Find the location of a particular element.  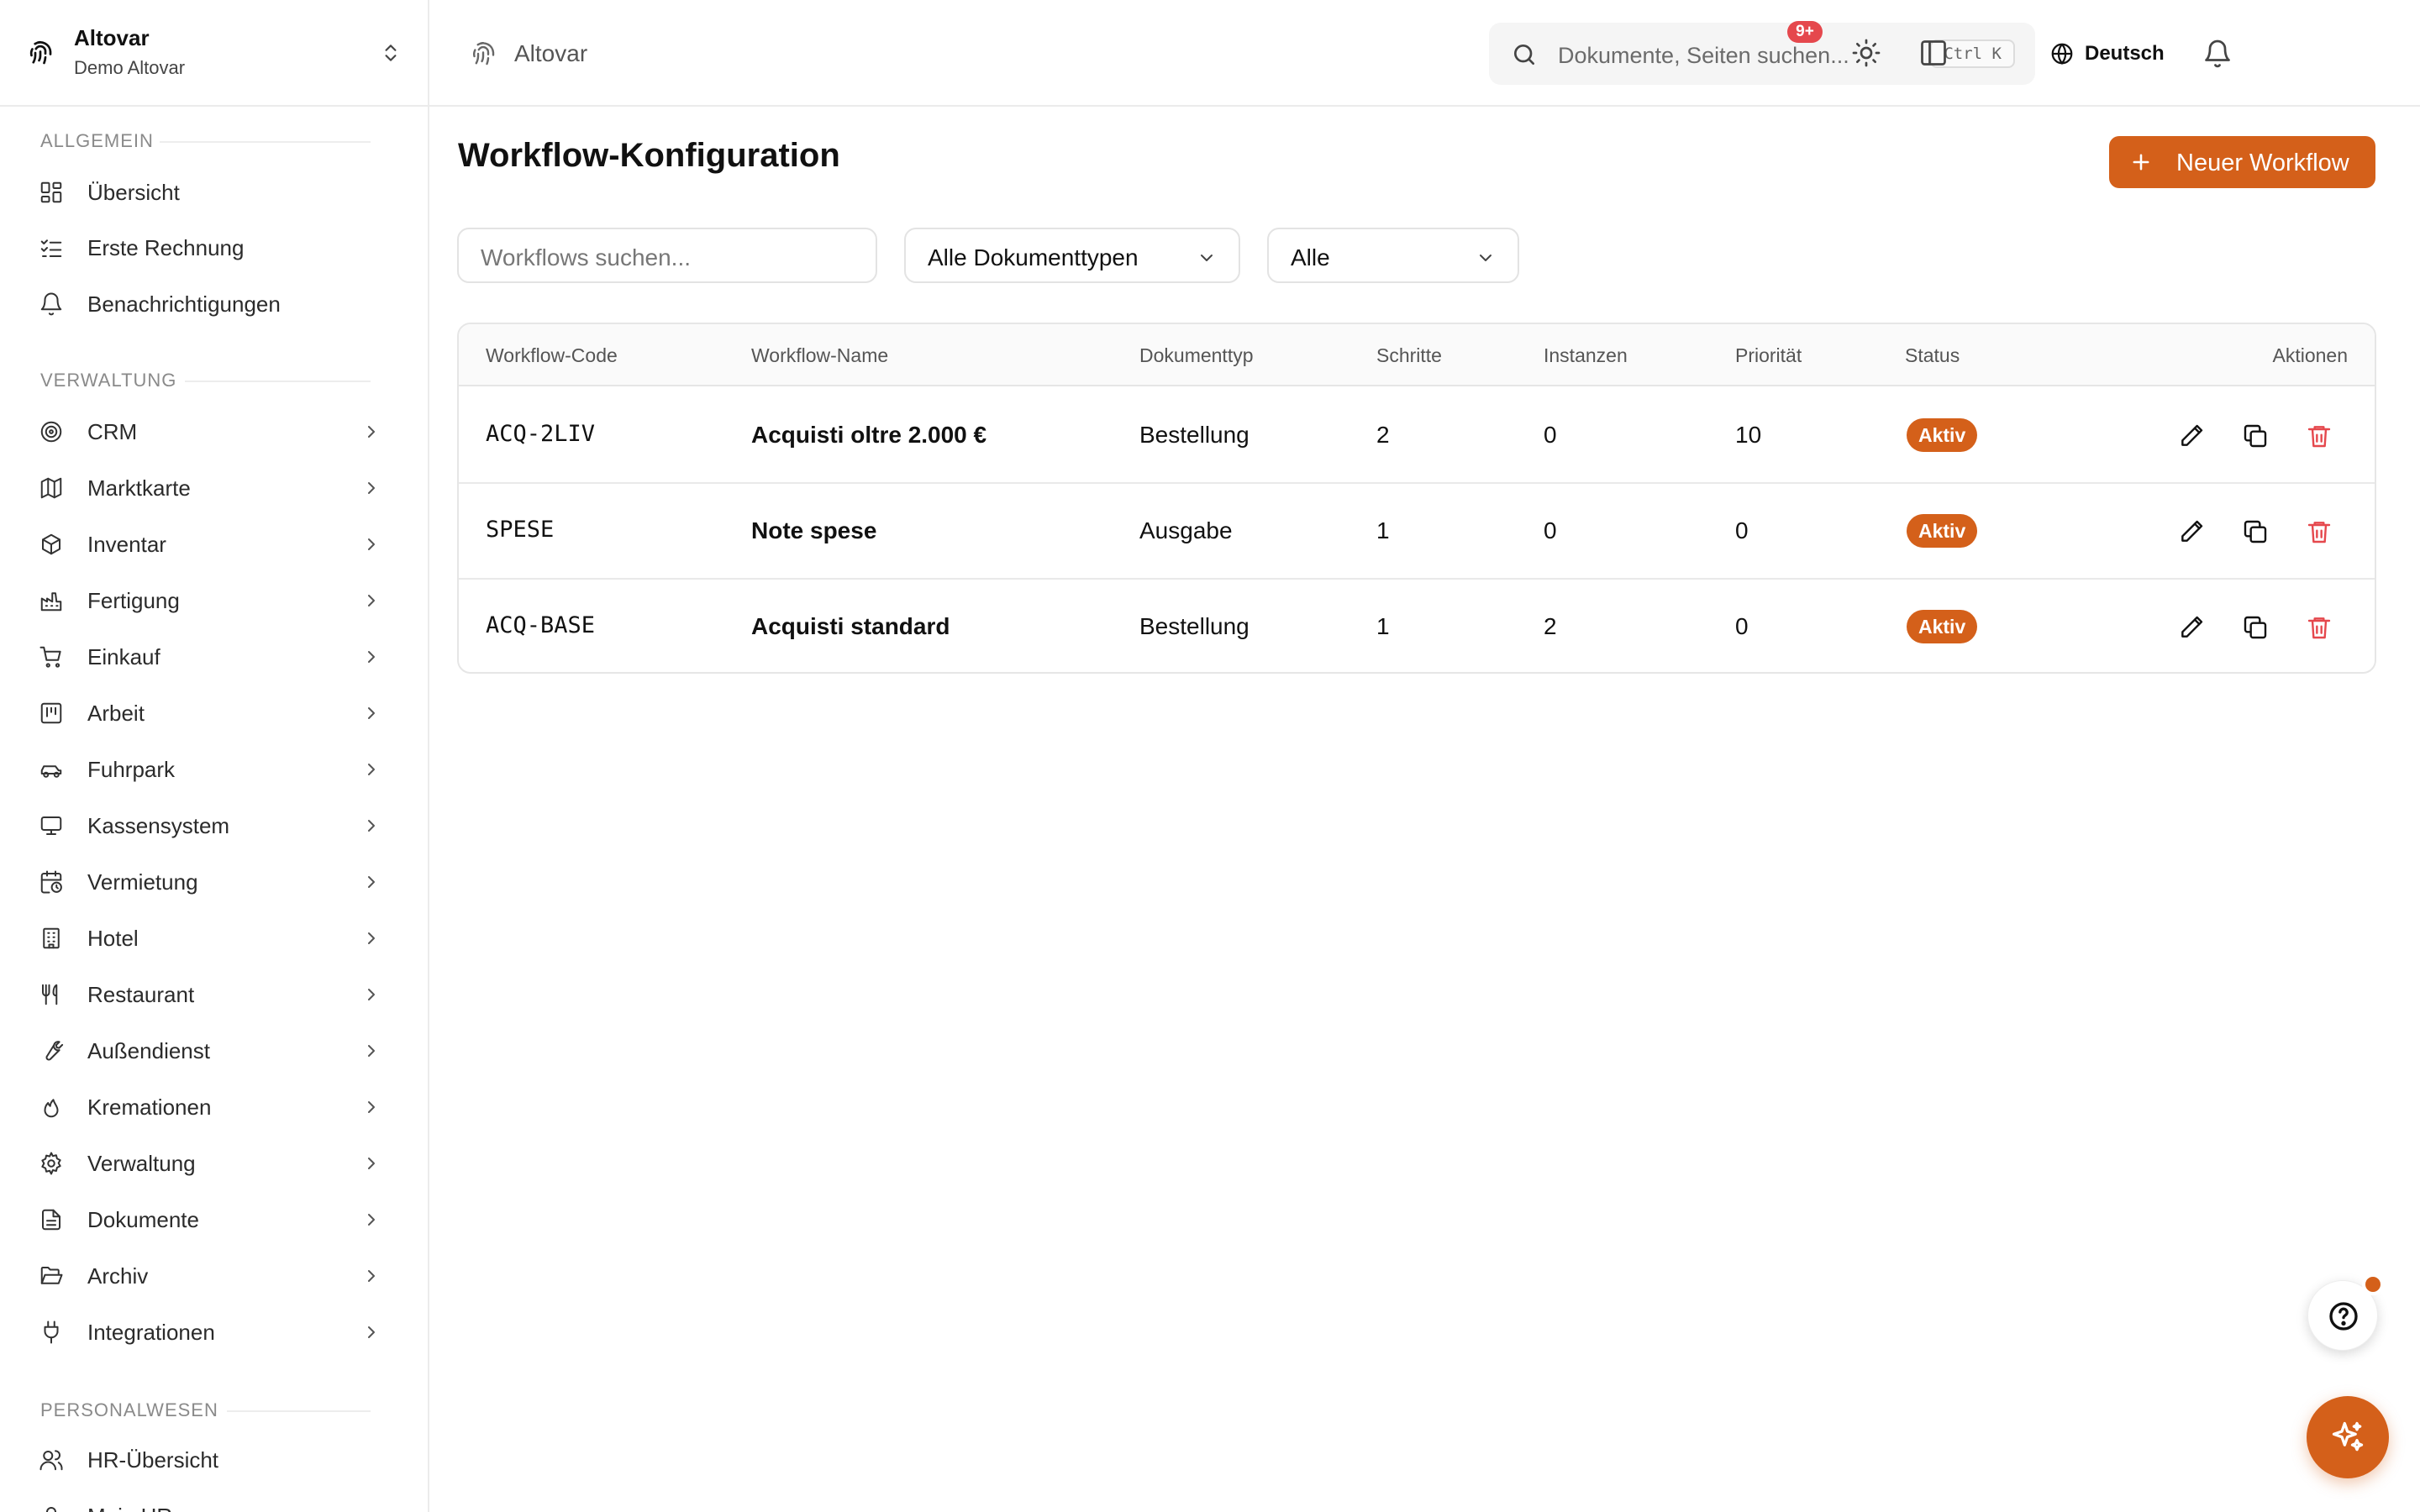

workflow-priority: 10 is located at coordinates (1748, 435).